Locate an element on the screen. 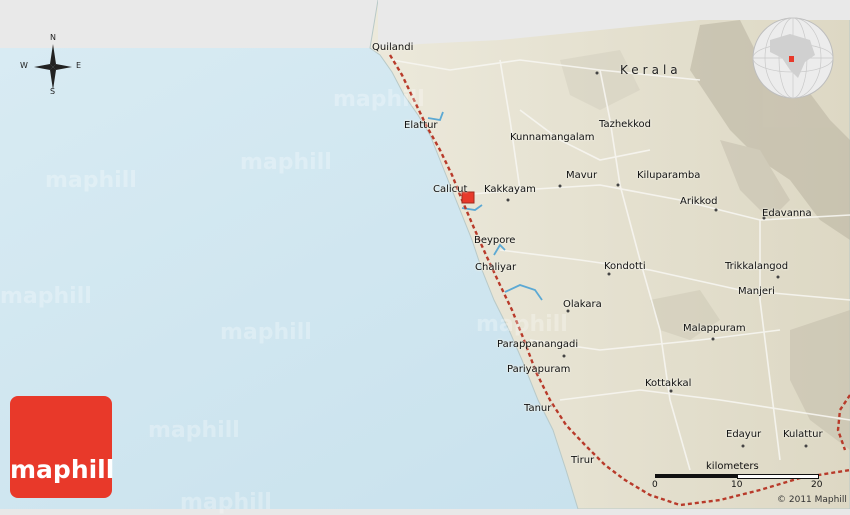 This screenshot has height=515, width=850. place-label-mavur: Mavur is located at coordinates (581, 176).